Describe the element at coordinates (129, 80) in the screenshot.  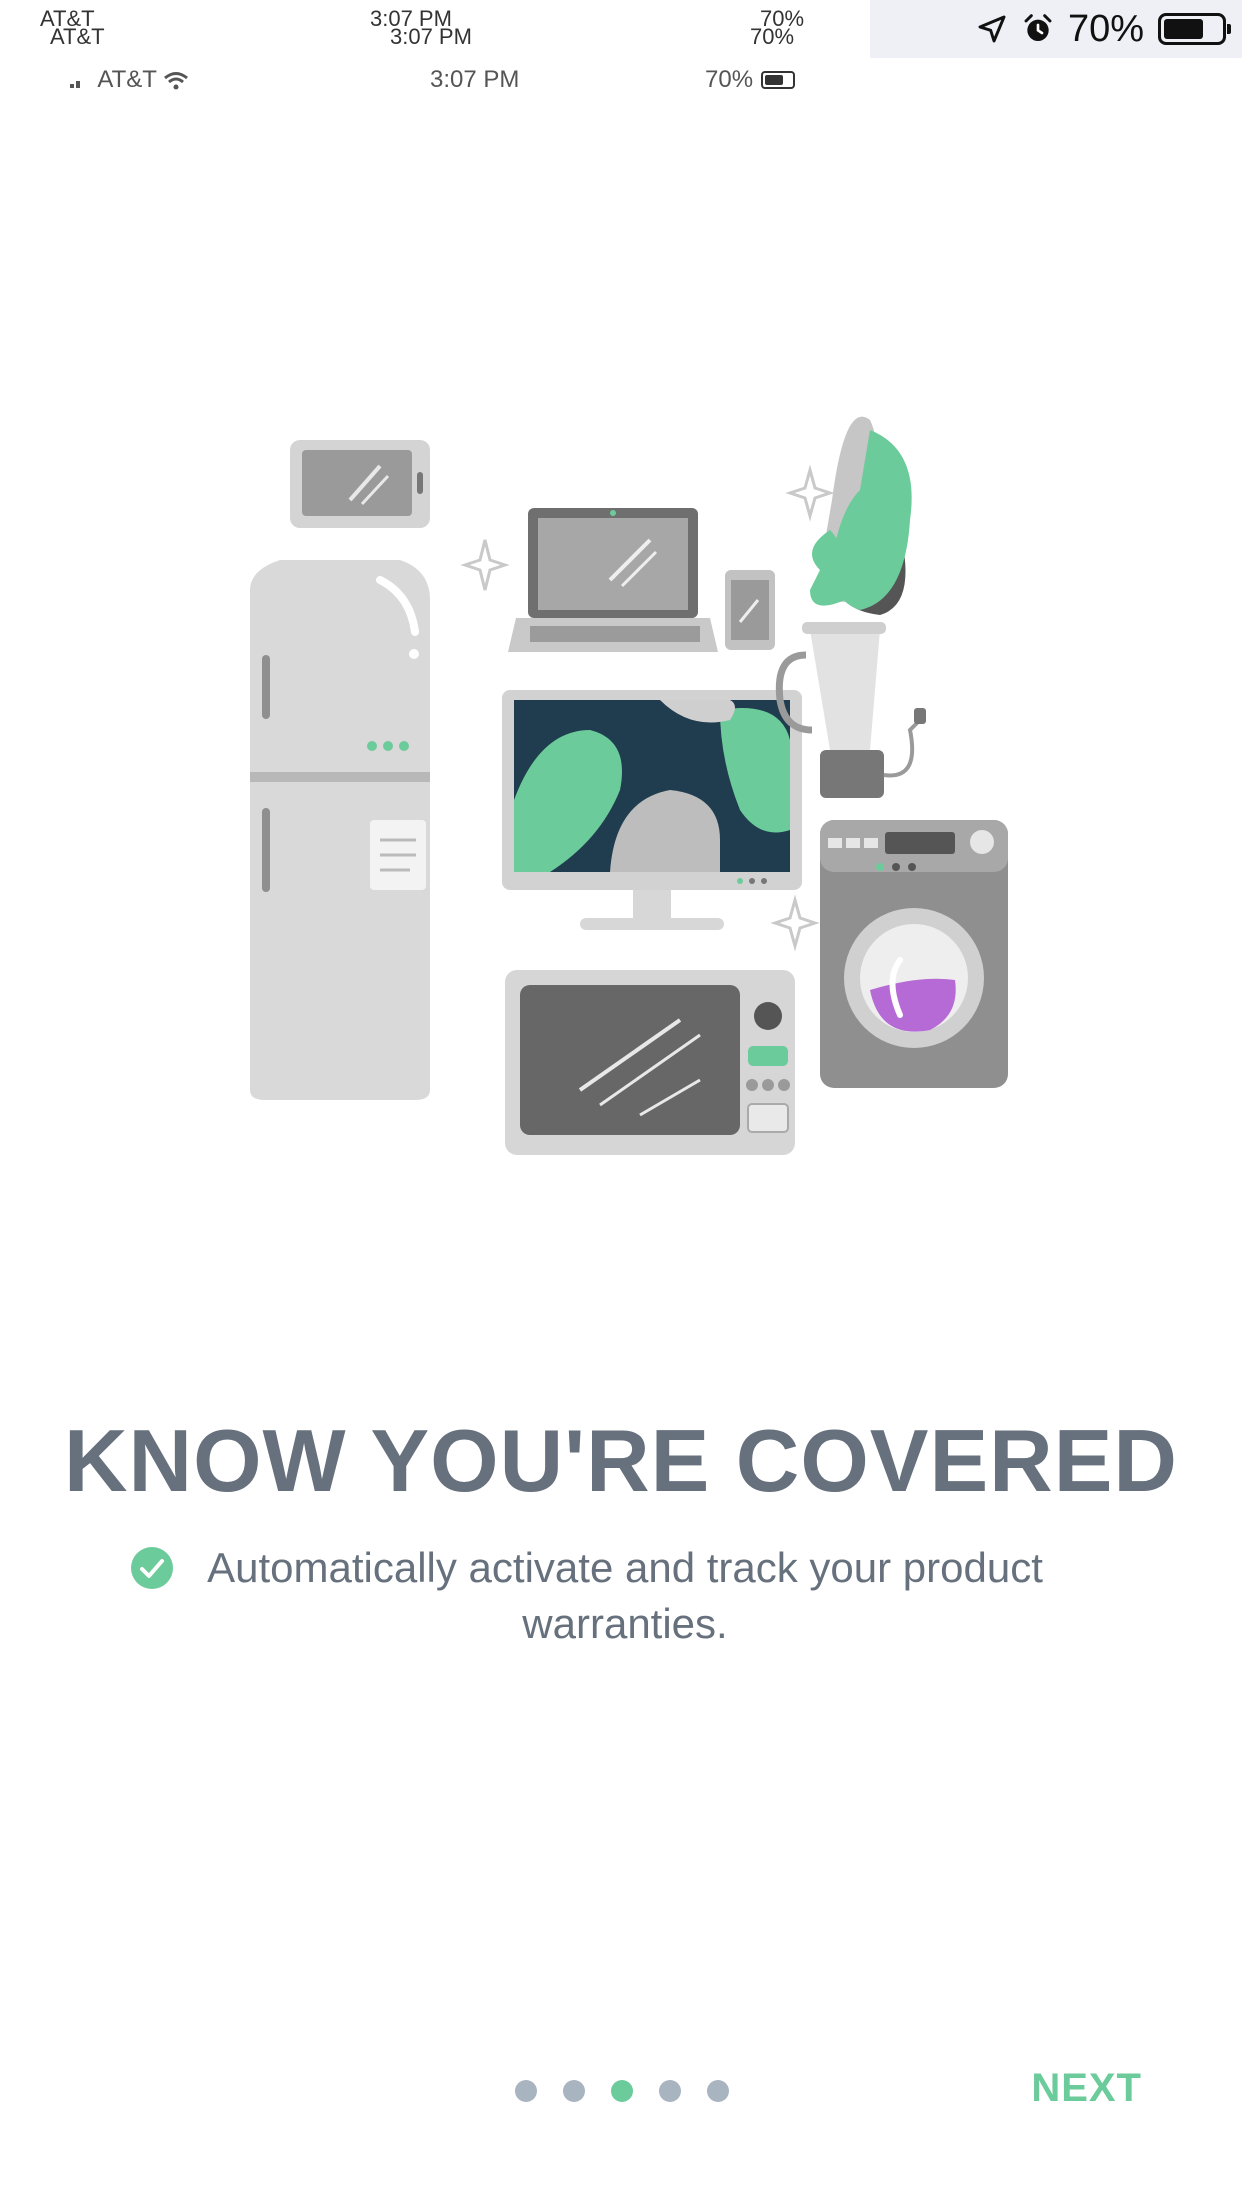
I see `carrier-label: AT&T` at that location.